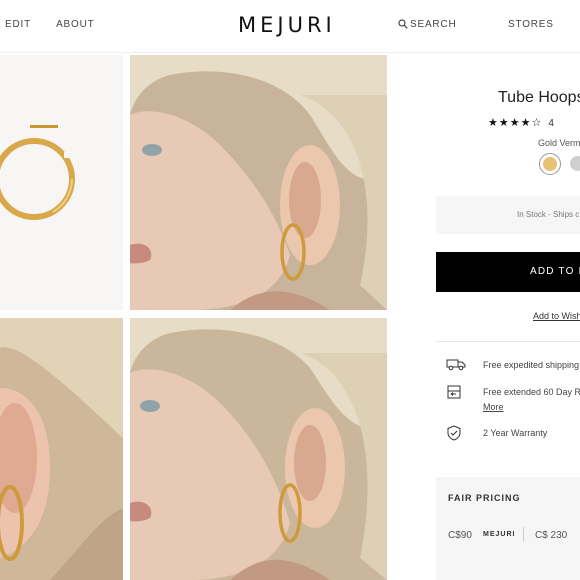 The height and width of the screenshot is (580, 580). Describe the element at coordinates (15, 24) in the screenshot. I see `nav-item-edit: E EDIT` at that location.